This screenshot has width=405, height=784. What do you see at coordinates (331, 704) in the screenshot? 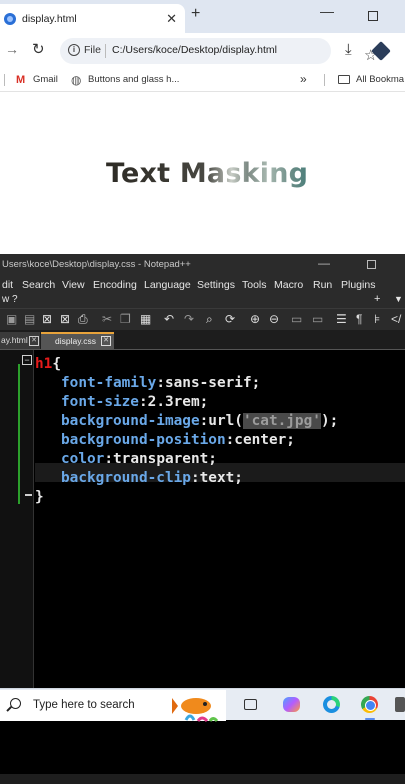
I see `edge-browser-icon` at bounding box center [331, 704].